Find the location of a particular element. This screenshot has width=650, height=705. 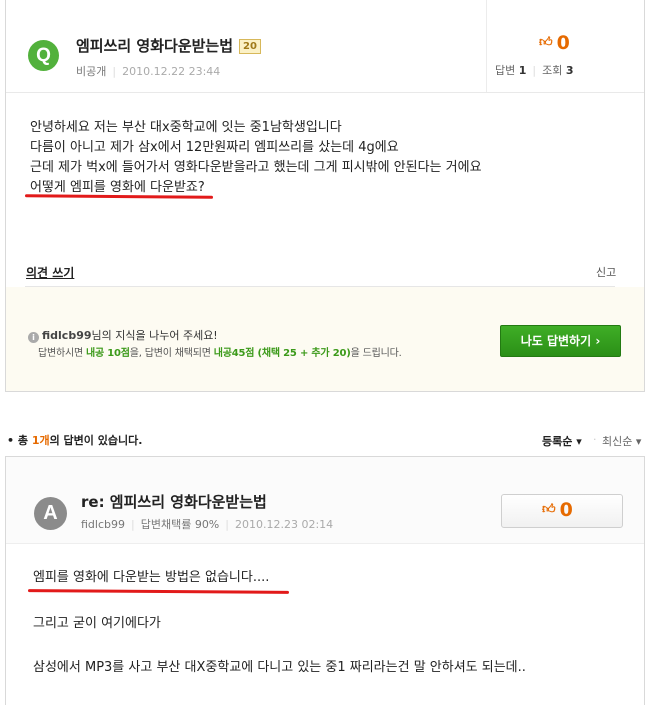

reward-text-e: 을 드립니다. is located at coordinates (376, 353).